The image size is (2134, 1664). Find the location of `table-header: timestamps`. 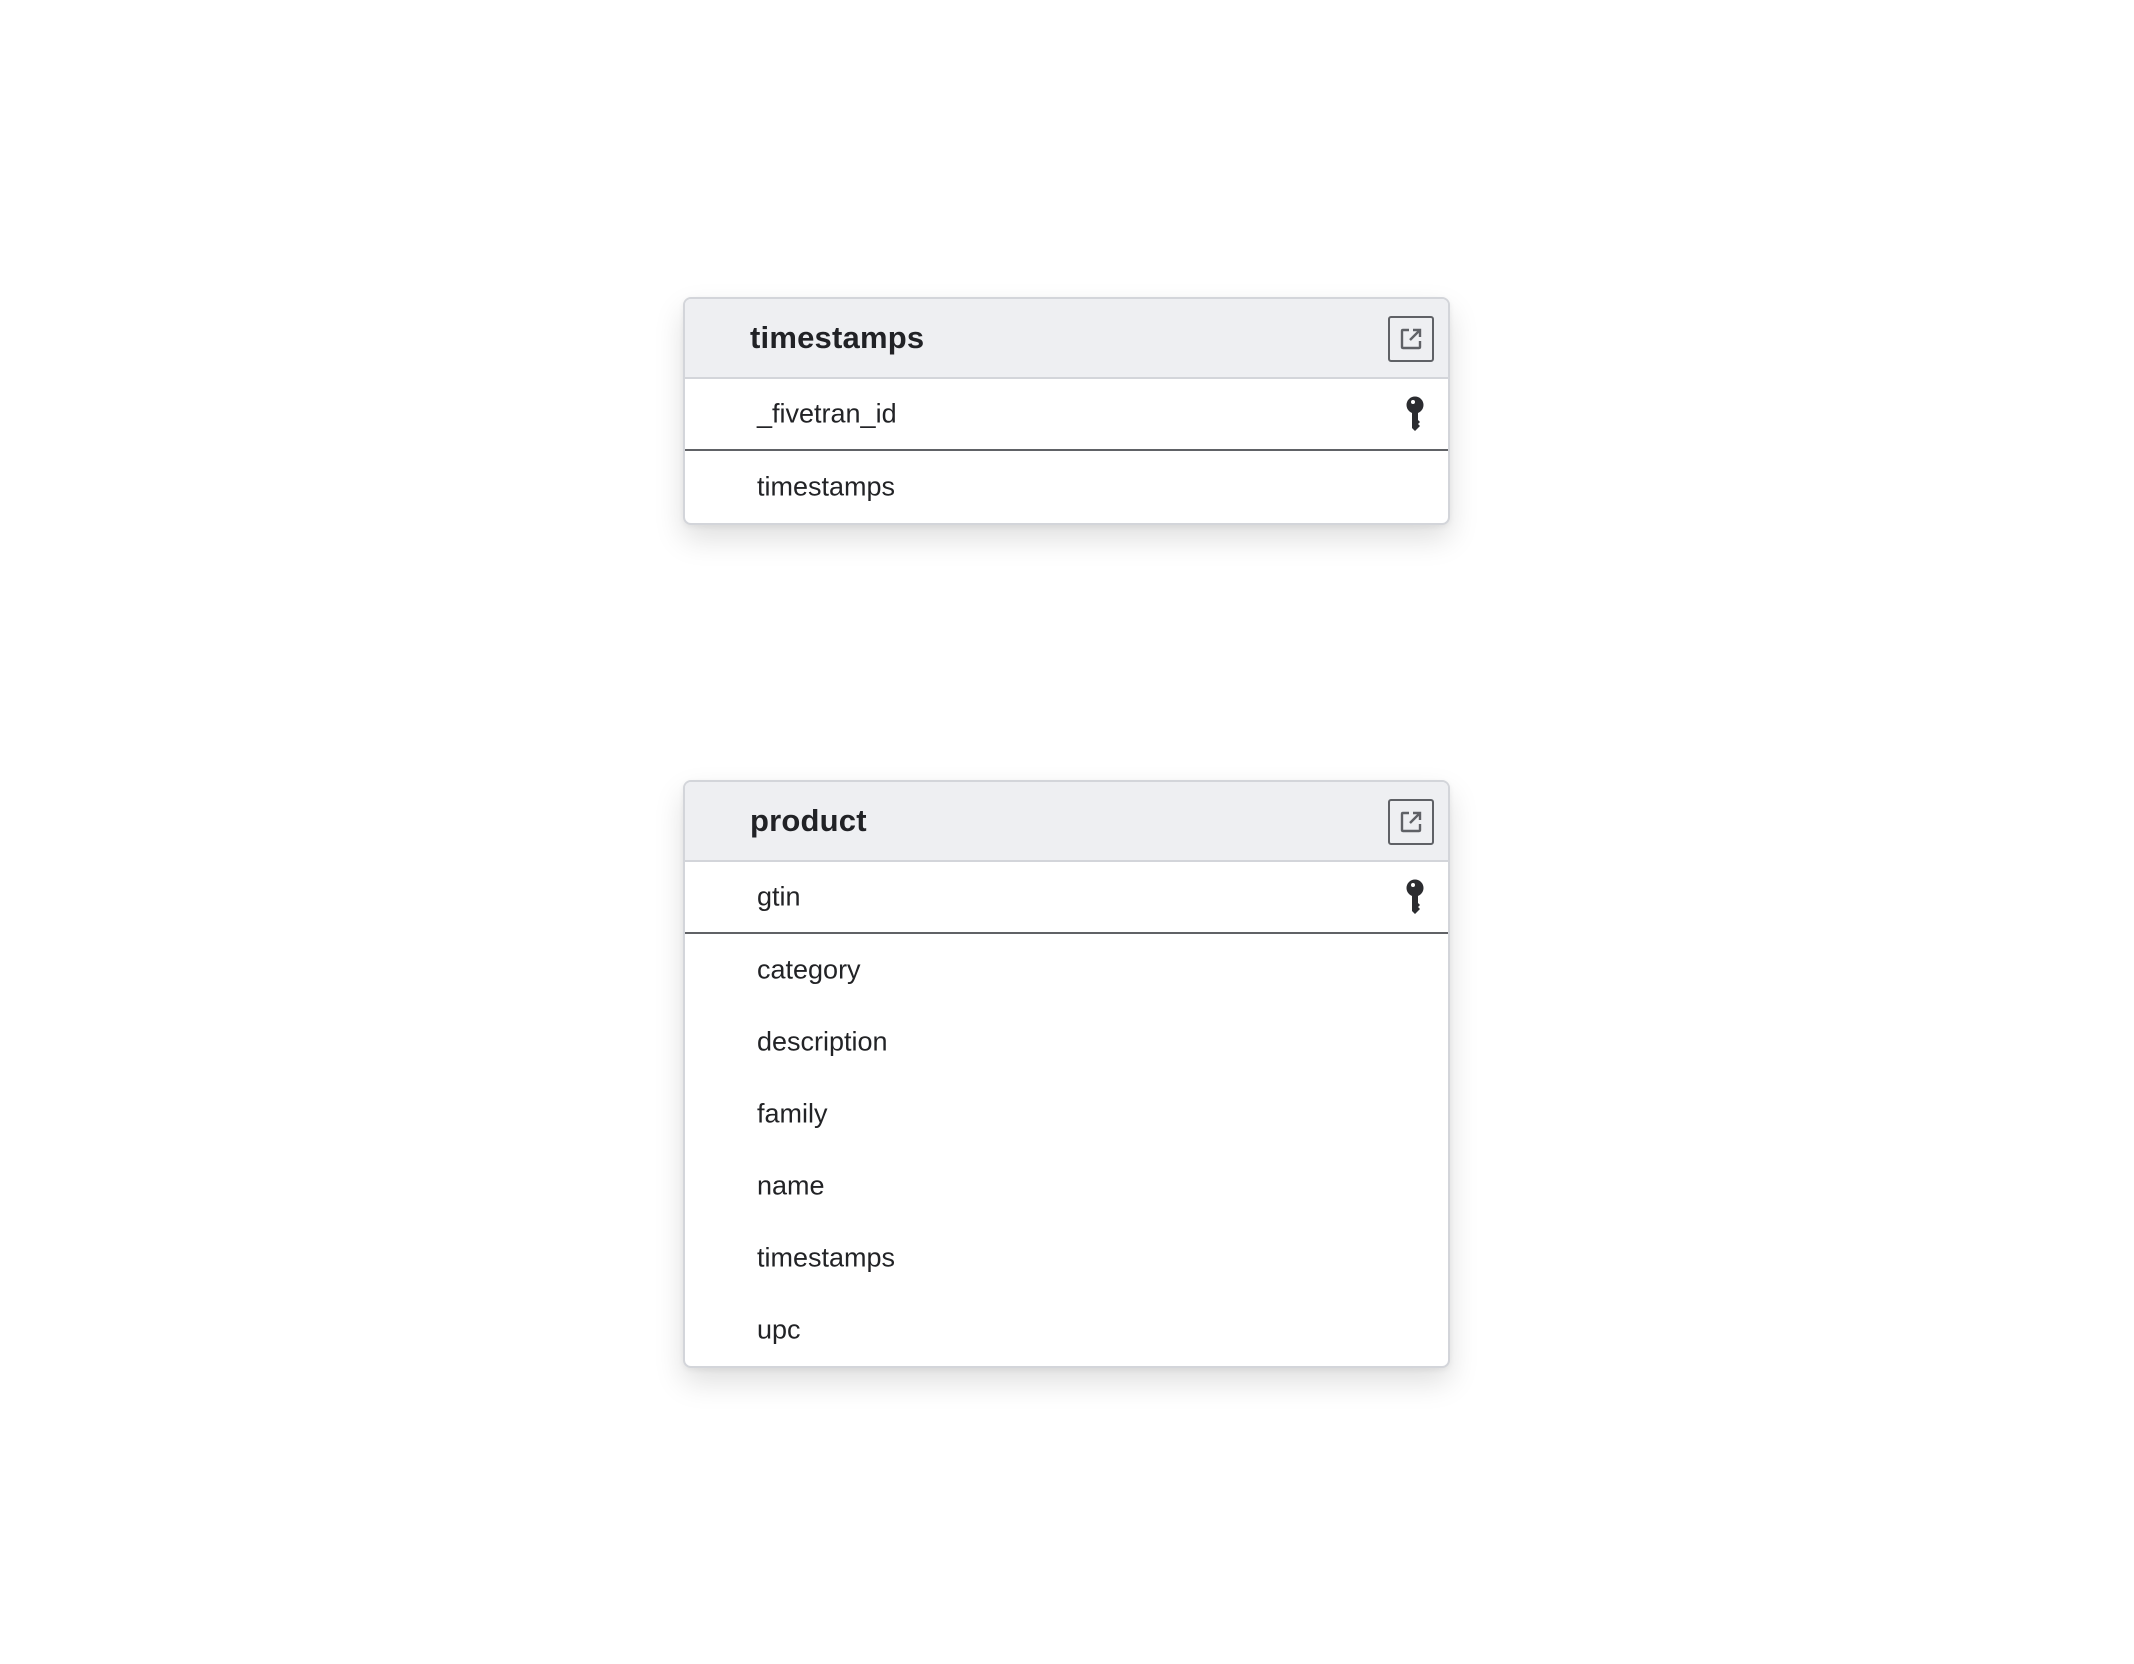

table-header: timestamps is located at coordinates (1066, 339).